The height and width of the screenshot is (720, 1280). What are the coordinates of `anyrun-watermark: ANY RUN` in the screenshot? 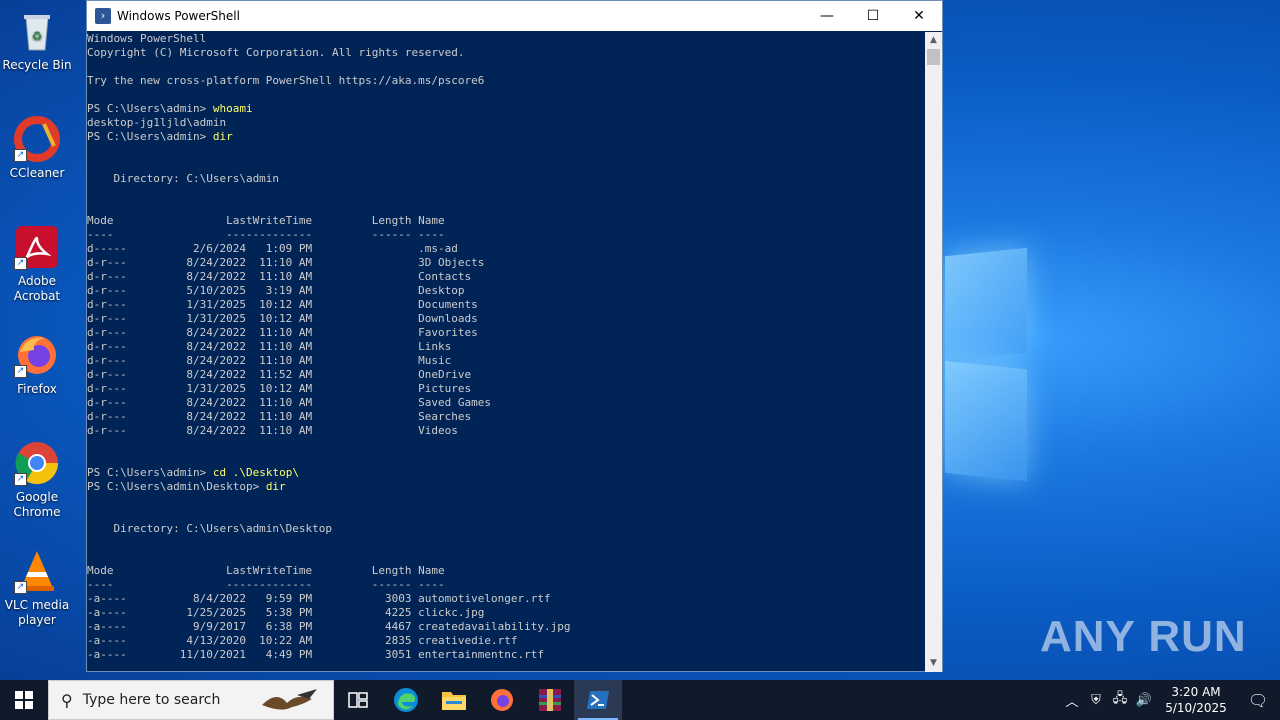 It's located at (1143, 636).